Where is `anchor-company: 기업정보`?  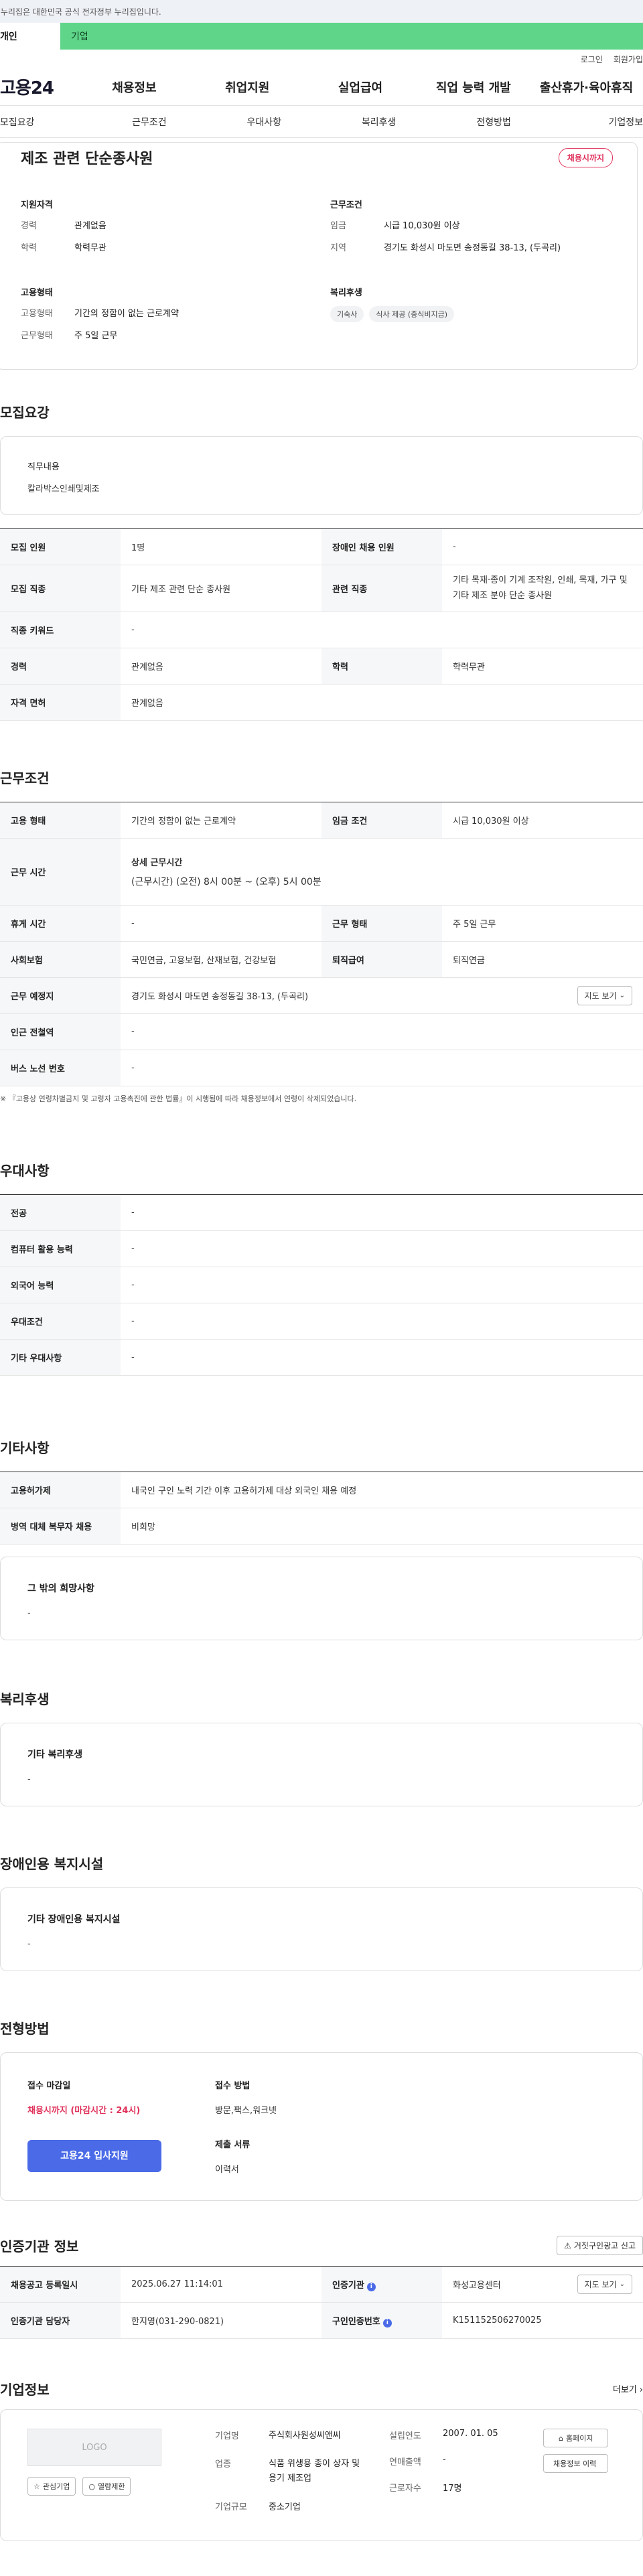
anchor-company: 기업정보 is located at coordinates (597, 122).